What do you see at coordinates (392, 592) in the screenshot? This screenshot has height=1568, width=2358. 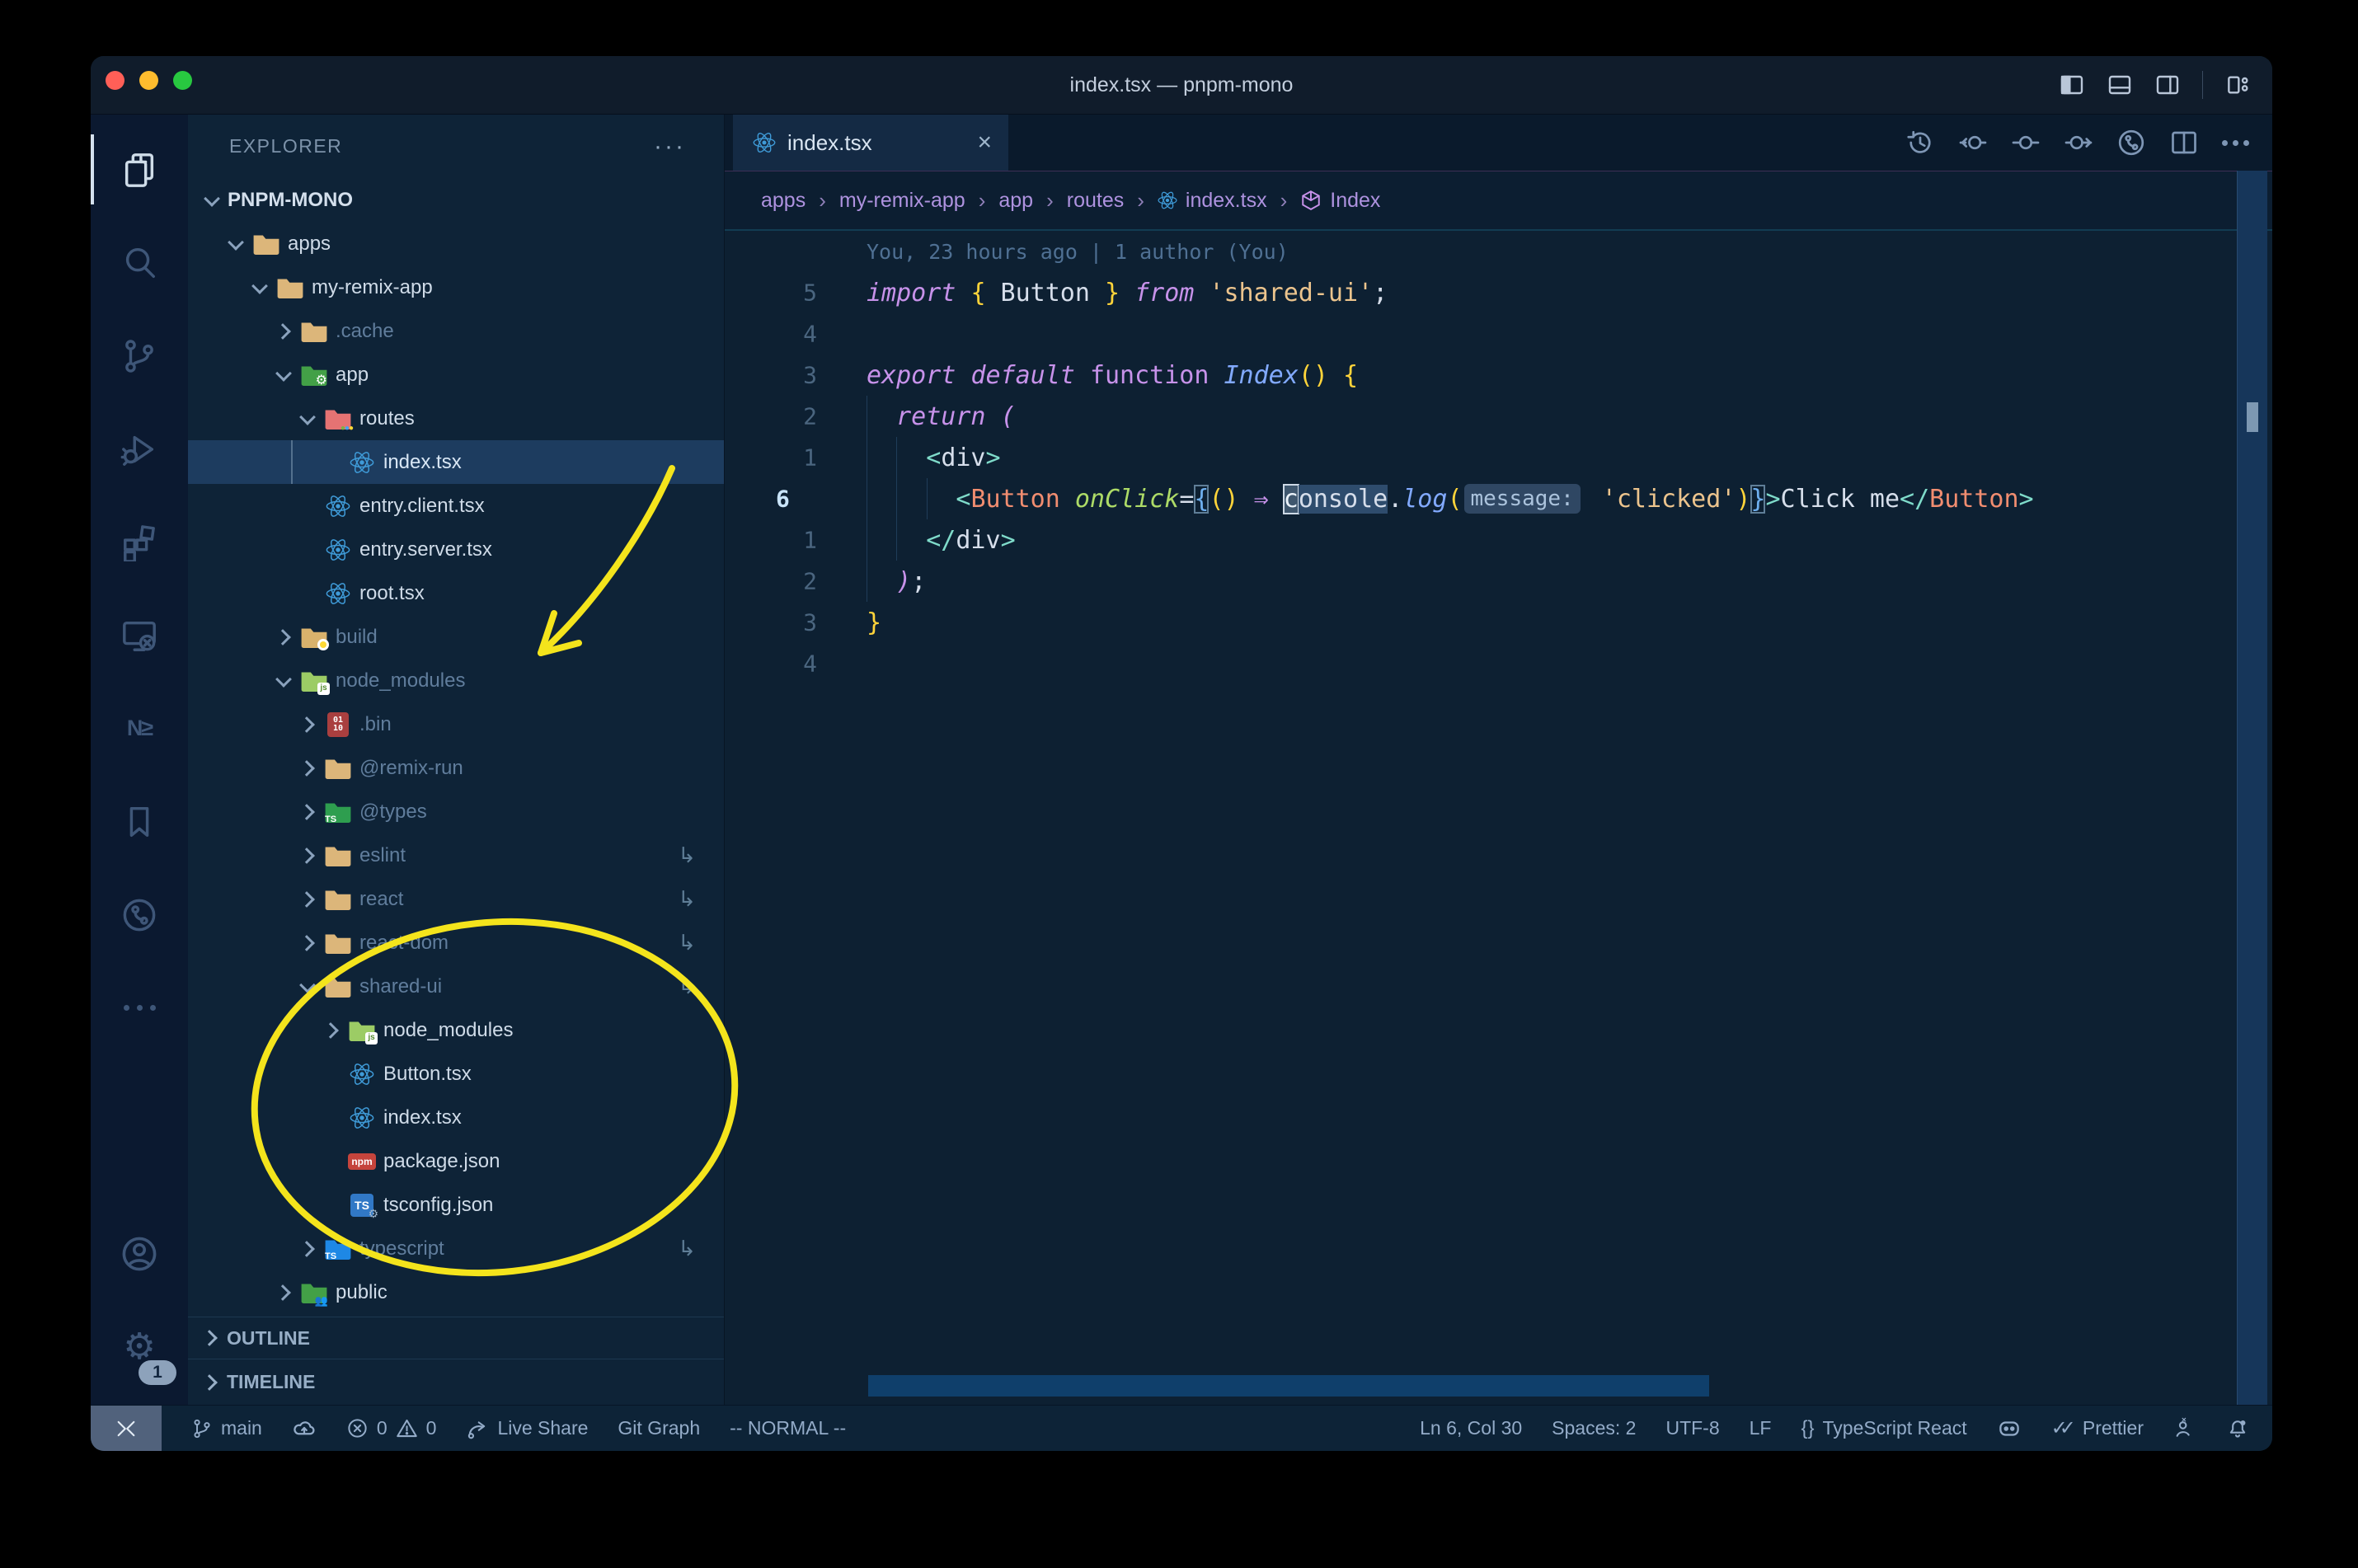 I see `tree-item-label: root.tsx` at bounding box center [392, 592].